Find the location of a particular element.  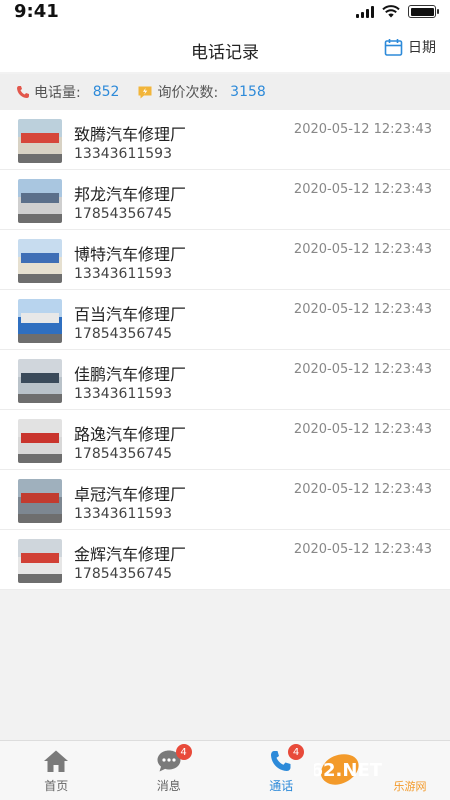

call-record-row: 佳鹏汽车修理厂 13343611593 2020-05-12 12:23:43 is located at coordinates (225, 380).